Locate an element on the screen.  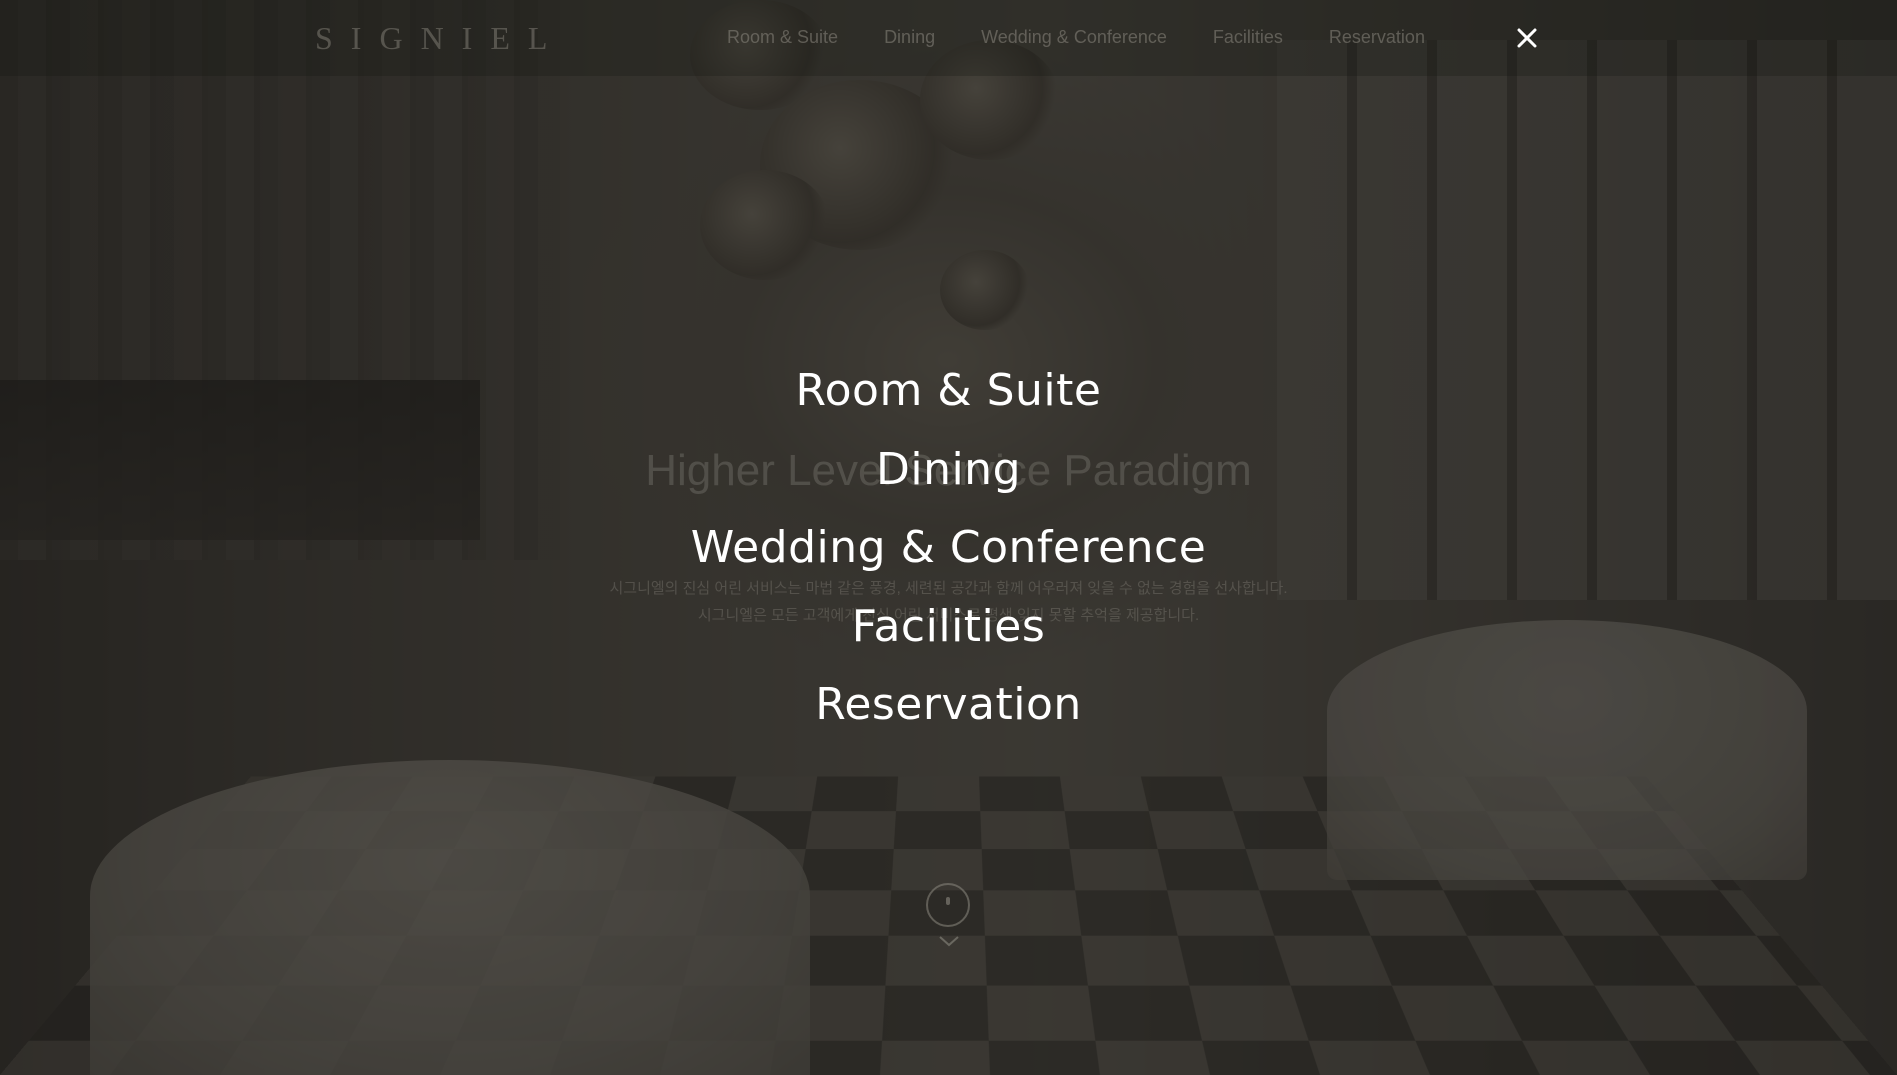
close-icon is located at coordinates (1527, 38).